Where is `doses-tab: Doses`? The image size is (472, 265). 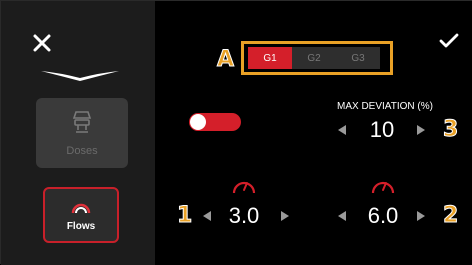 doses-tab: Doses is located at coordinates (82, 133).